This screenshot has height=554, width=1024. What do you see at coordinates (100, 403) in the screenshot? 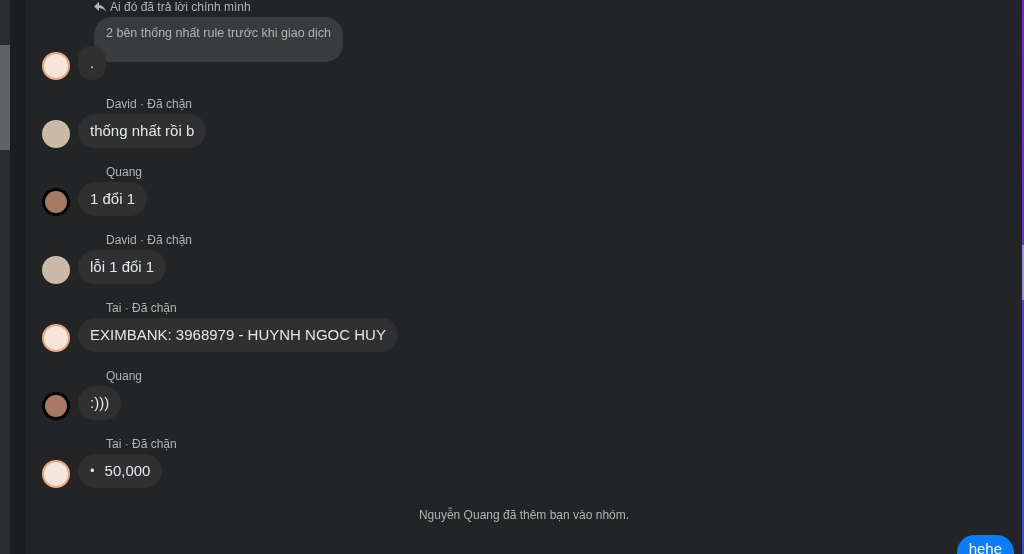
I see `message-bubble: :)))` at bounding box center [100, 403].